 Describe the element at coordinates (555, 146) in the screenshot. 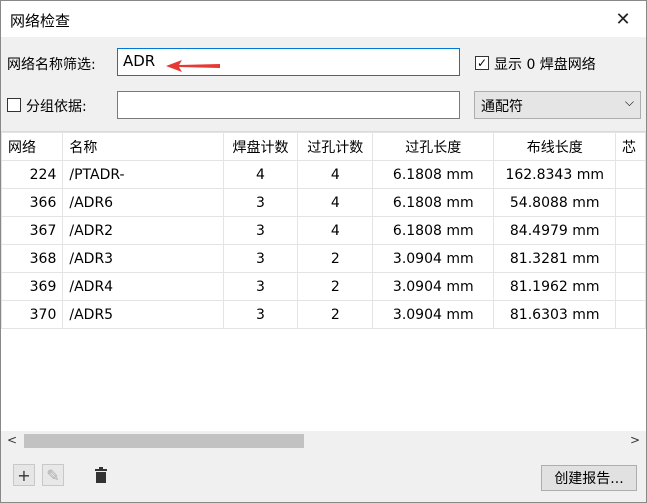

I see `col-header-track-length: 布线长度` at that location.